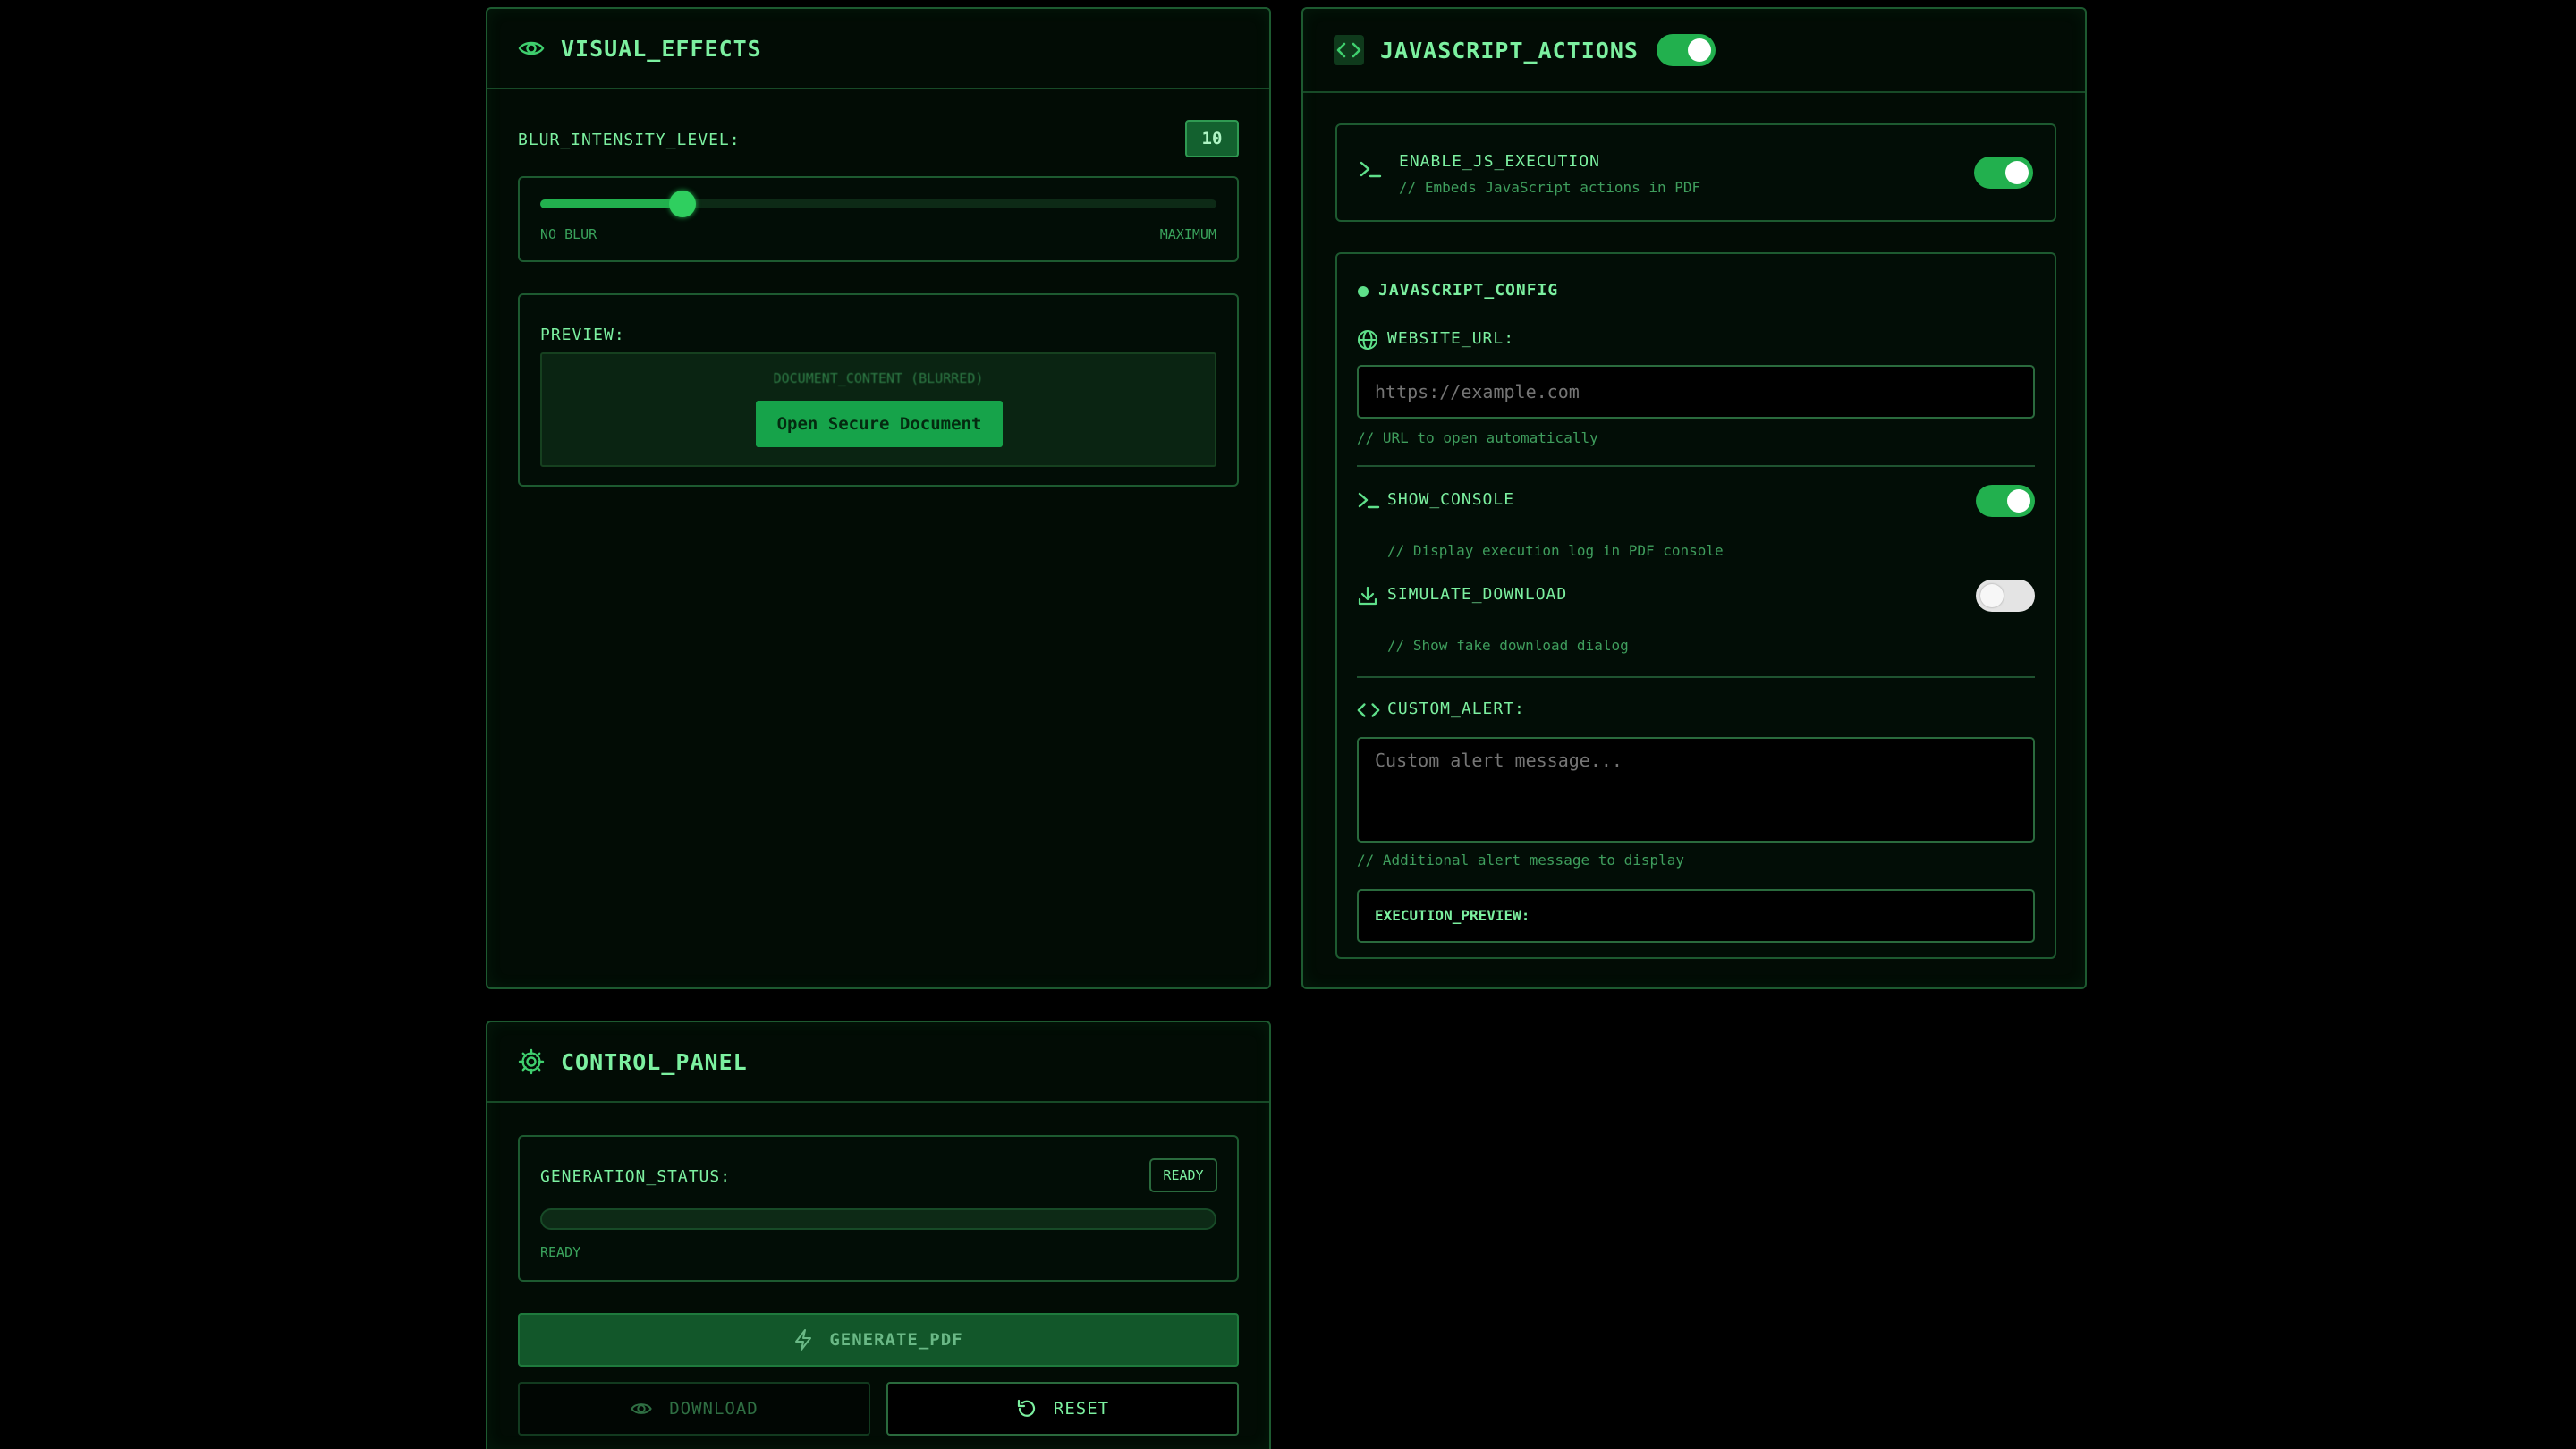 This screenshot has height=1449, width=2576. I want to click on blur-intensity-label: BLUR_INTENSITY_LEVEL:, so click(629, 140).